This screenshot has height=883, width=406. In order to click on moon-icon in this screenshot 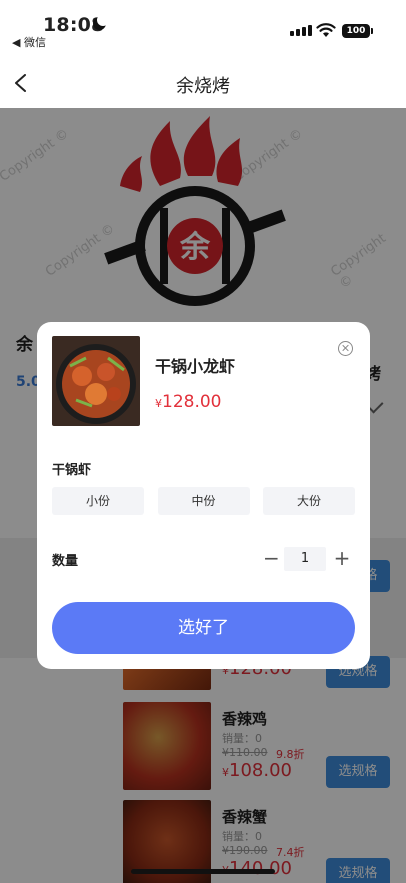, I will do `click(101, 22)`.